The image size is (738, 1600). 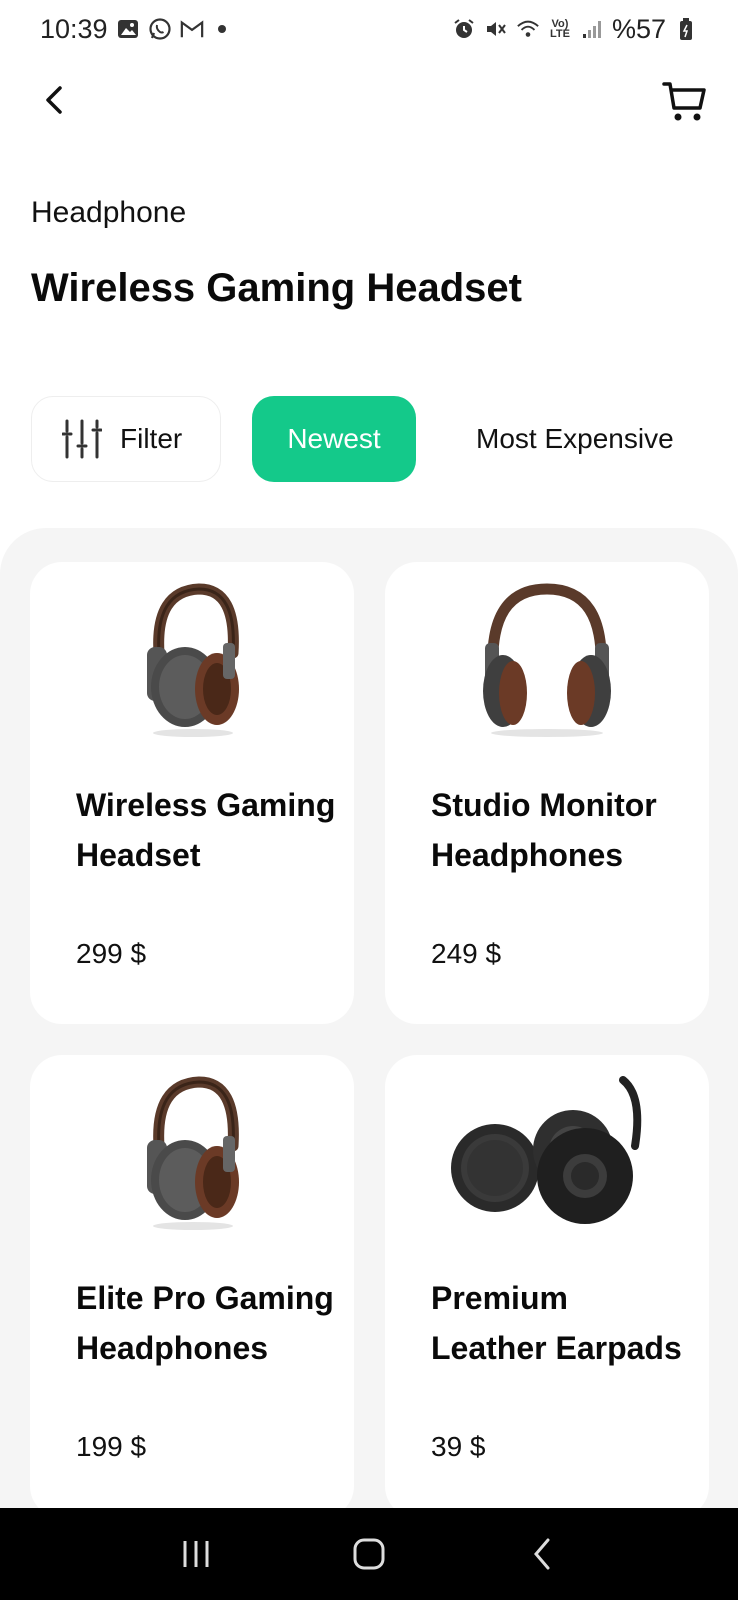 I want to click on status-bar: 10:39 Vo) LTE %57, so click(x=369, y=29).